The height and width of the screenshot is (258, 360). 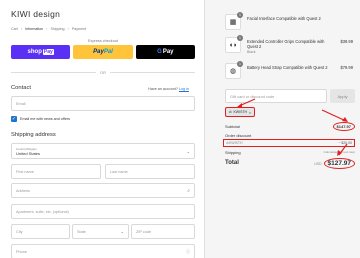 What do you see at coordinates (103, 151) in the screenshot?
I see `country-select: Country/Region United States ⌄` at bounding box center [103, 151].